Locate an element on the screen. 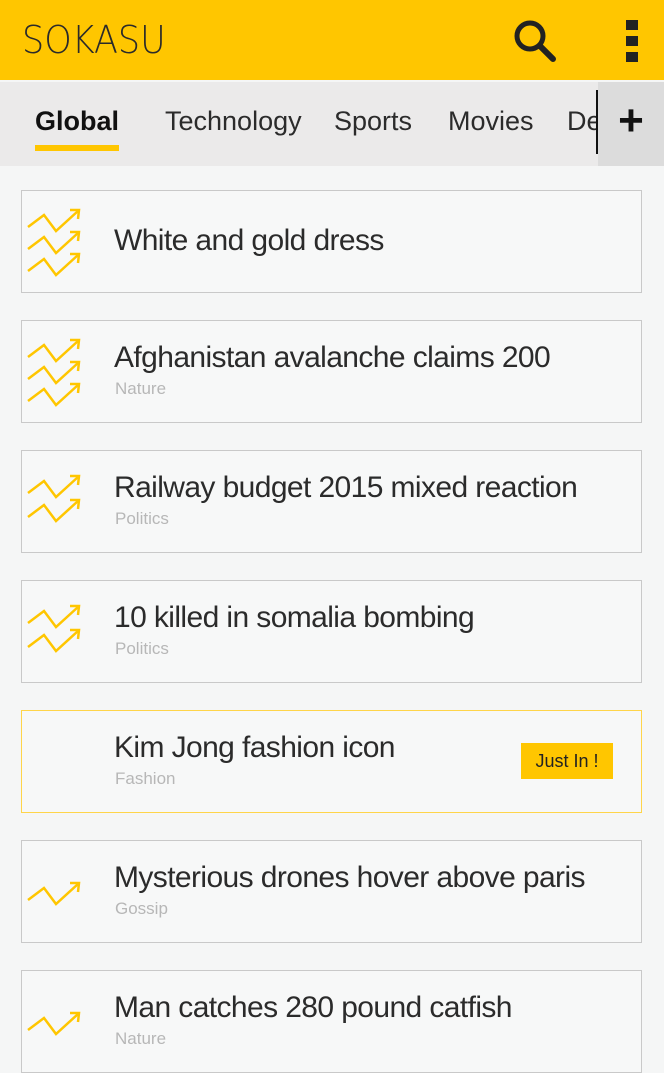 The width and height of the screenshot is (664, 1073). news-card: 10 killed in somalia bombing Politics is located at coordinates (331, 631).